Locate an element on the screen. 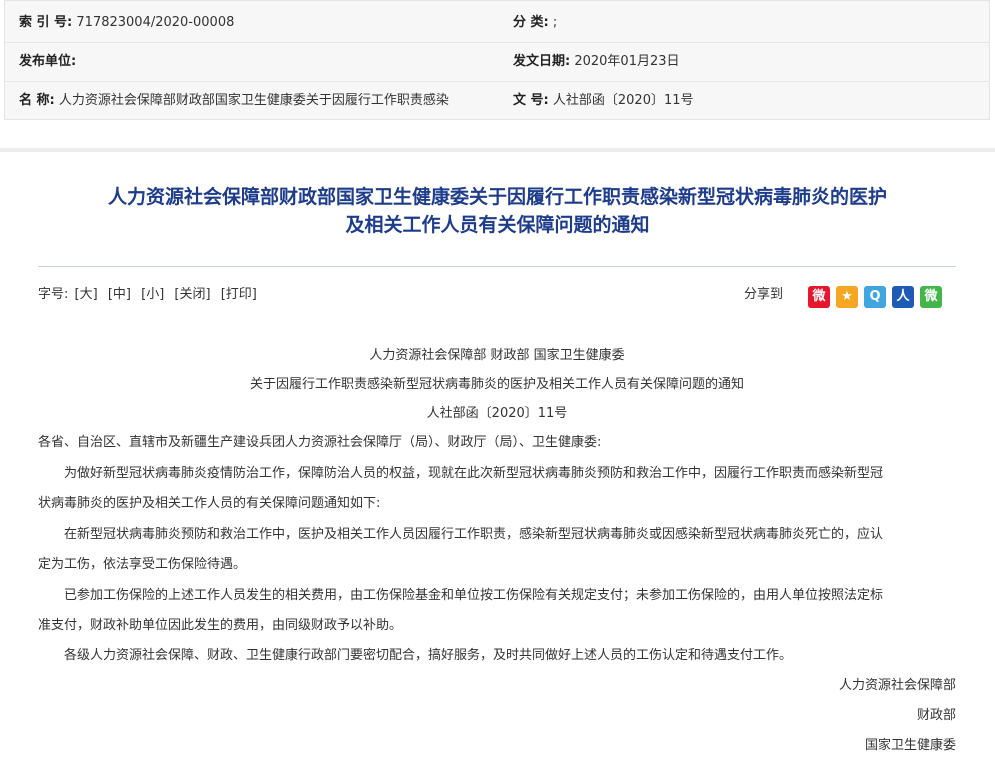 The image size is (995, 757). share-label: 分享到 is located at coordinates (764, 294).